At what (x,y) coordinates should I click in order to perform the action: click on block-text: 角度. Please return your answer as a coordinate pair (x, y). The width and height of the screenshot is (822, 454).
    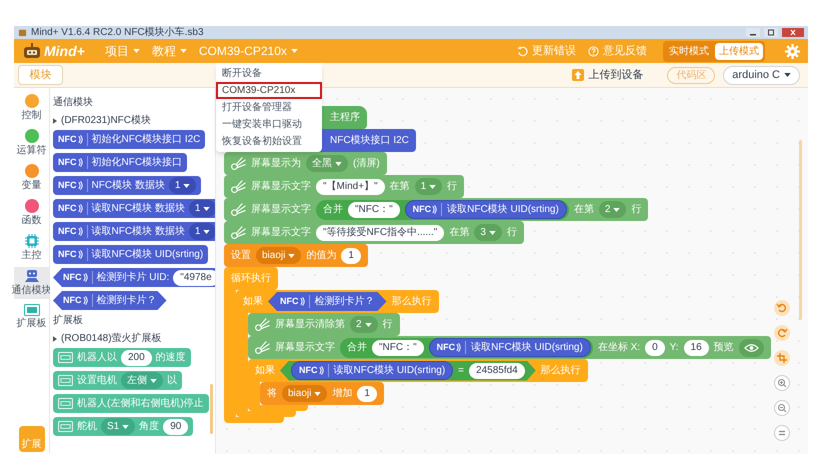
    Looking at the image, I should click on (149, 427).